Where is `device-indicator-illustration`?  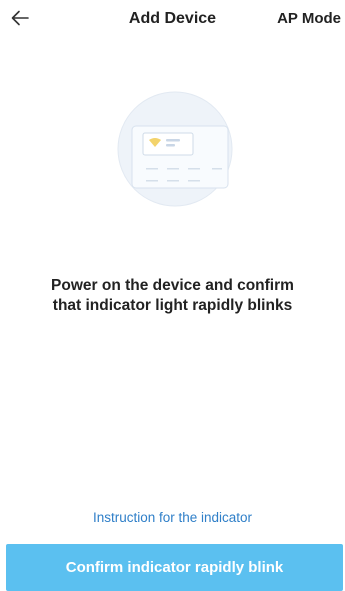 device-indicator-illustration is located at coordinates (175, 149).